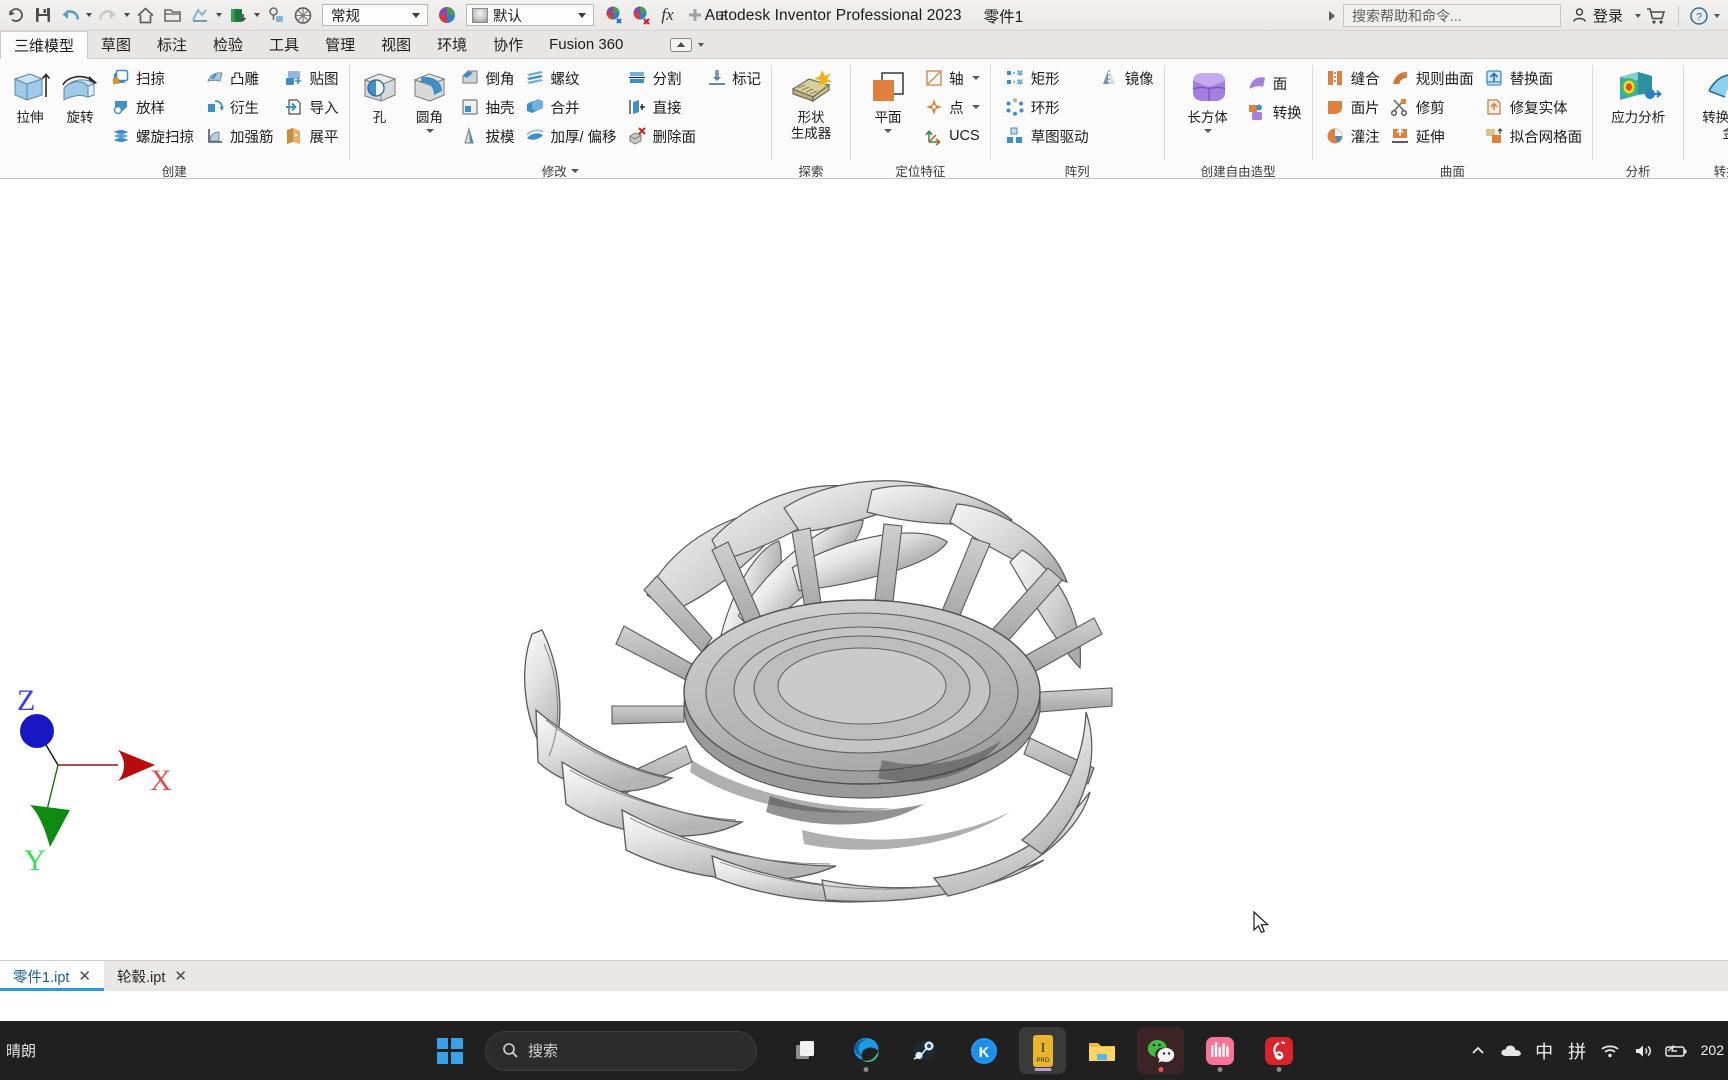 The image size is (1728, 1080). Describe the element at coordinates (1047, 78) in the screenshot. I see `rect-pattern-button: 矩形` at that location.